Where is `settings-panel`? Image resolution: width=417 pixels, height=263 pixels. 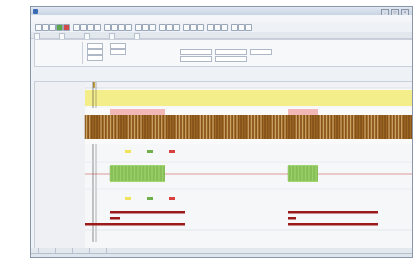 settings-panel is located at coordinates (223, 53).